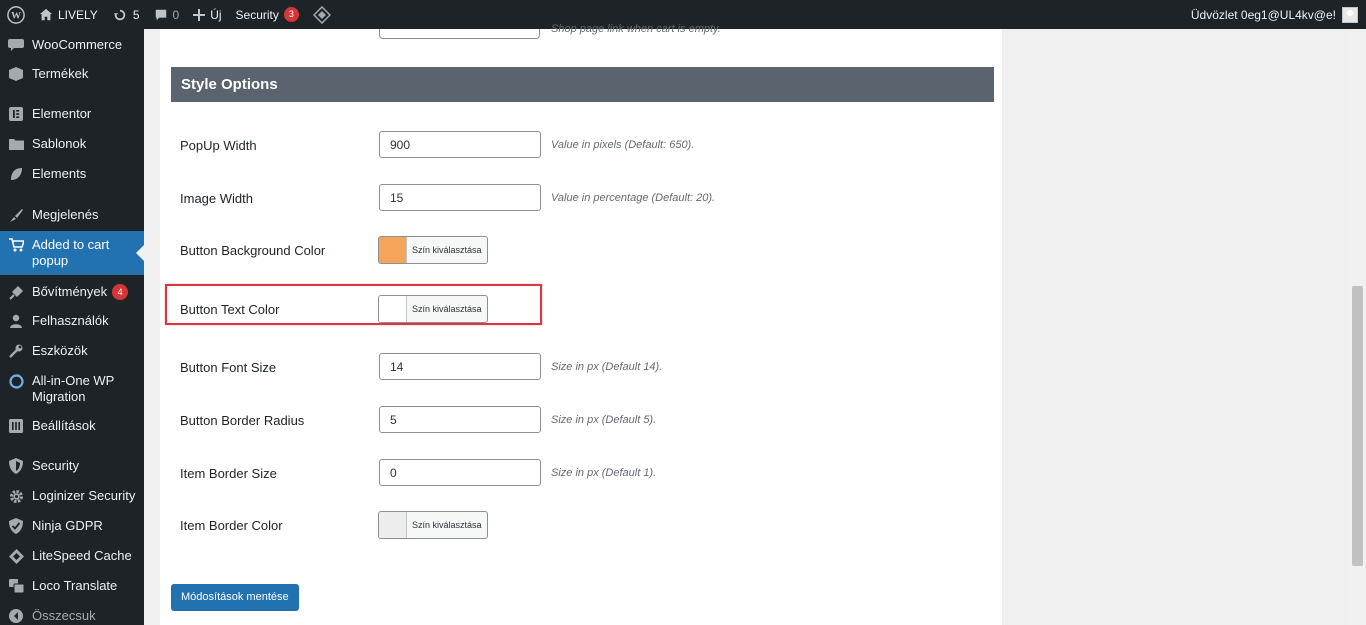 Image resolution: width=1366 pixels, height=625 pixels. Describe the element at coordinates (16, 292) in the screenshot. I see `plugin-icon` at that location.